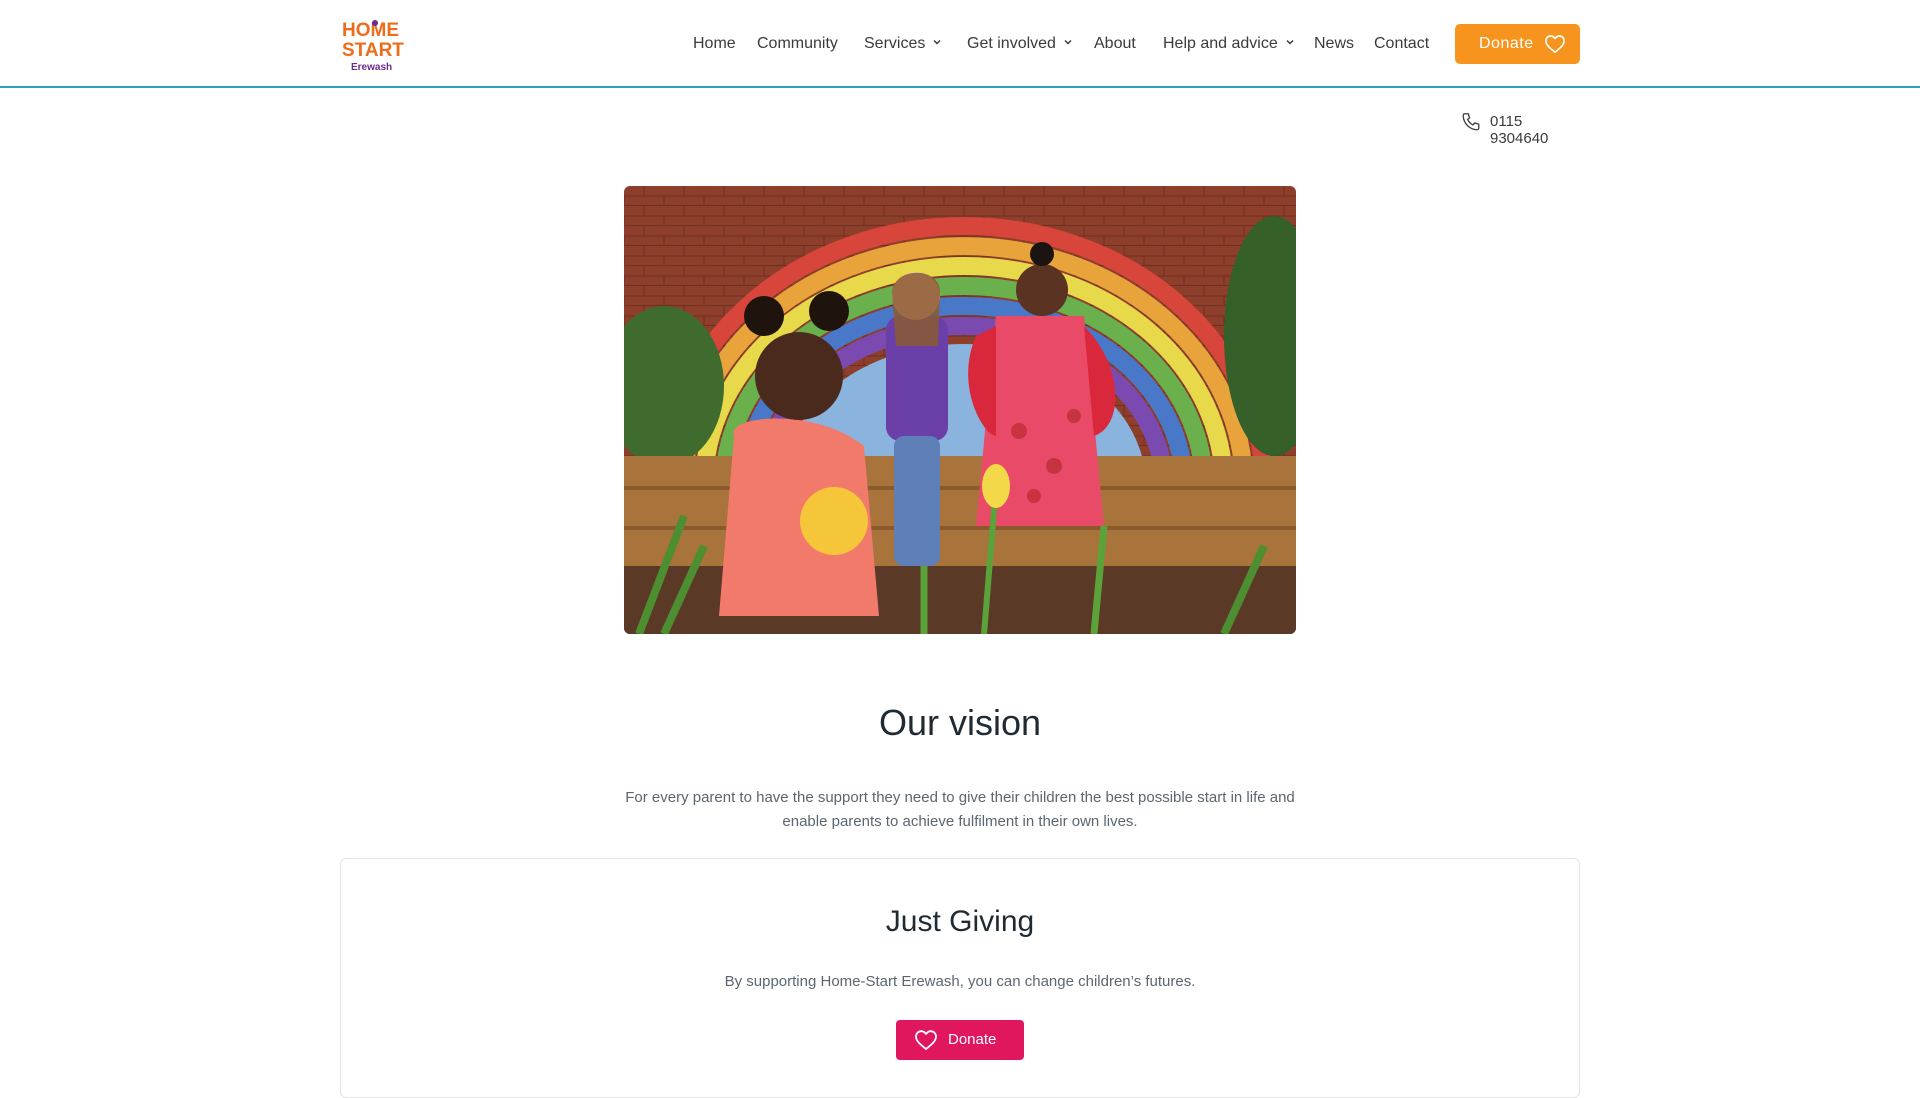 The height and width of the screenshot is (1098, 1920). I want to click on logo-line-3: Erewash, so click(371, 67).